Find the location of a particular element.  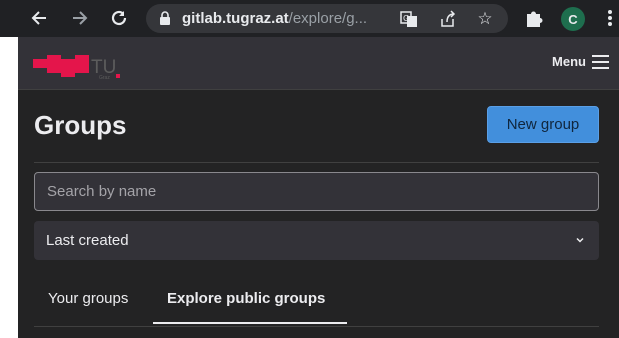

tab-your-groups: Your groups is located at coordinates (88, 298).